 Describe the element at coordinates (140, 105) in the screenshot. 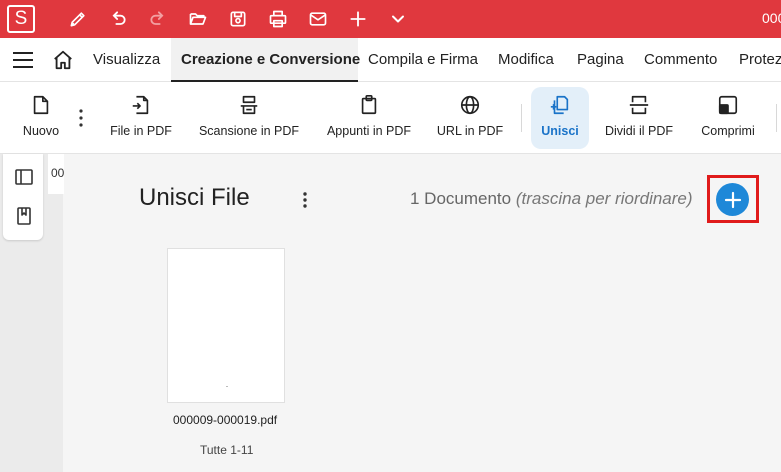

I see `file-to-pdf-icon` at that location.